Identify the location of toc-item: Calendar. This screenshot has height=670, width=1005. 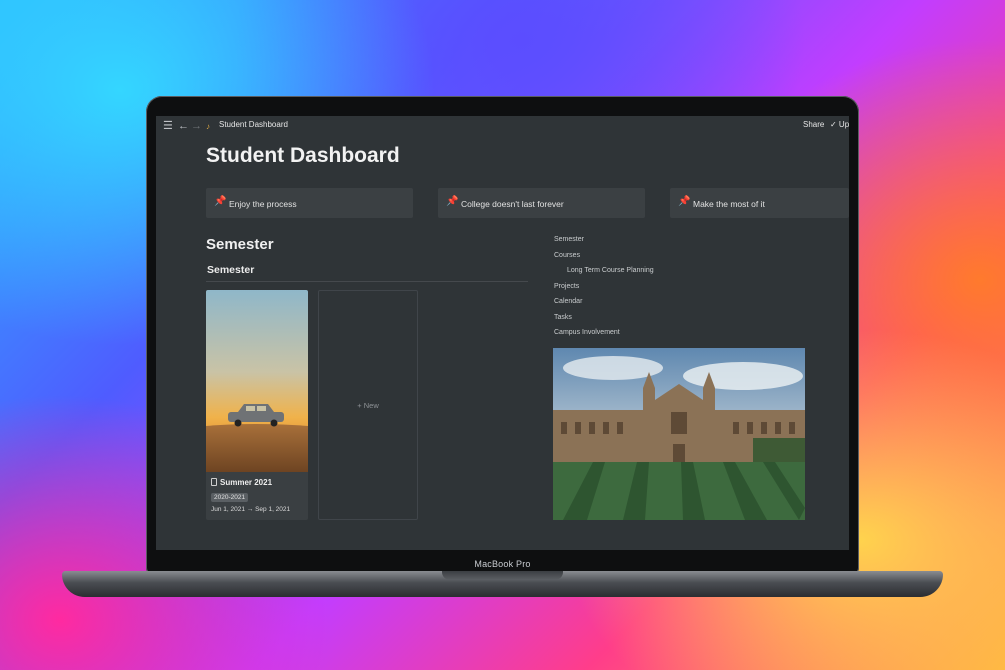
(568, 301).